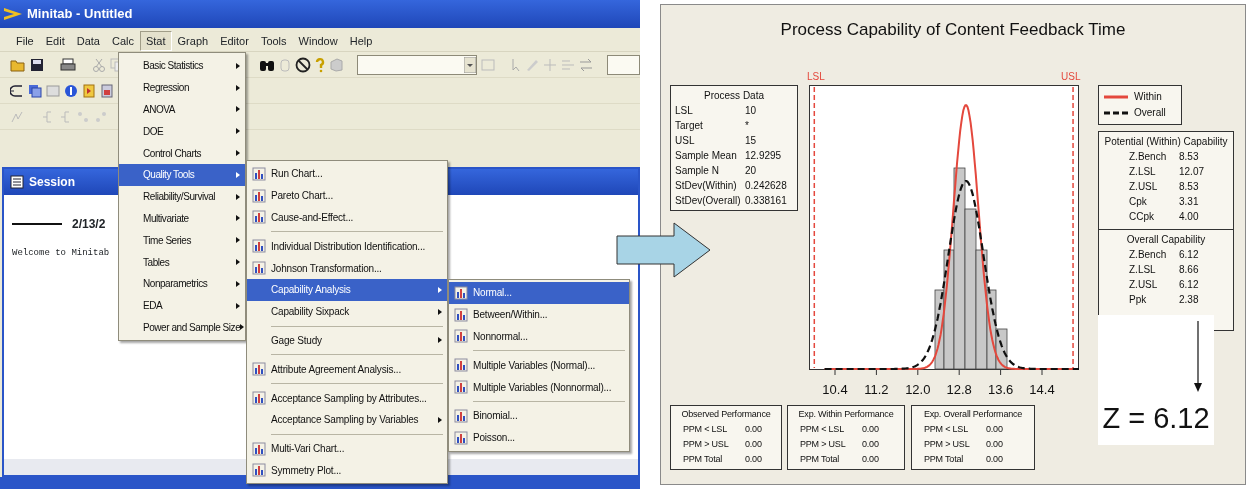 This screenshot has height=489, width=1249. Describe the element at coordinates (347, 290) in the screenshot. I see `menu-item: Capability Analysis` at that location.